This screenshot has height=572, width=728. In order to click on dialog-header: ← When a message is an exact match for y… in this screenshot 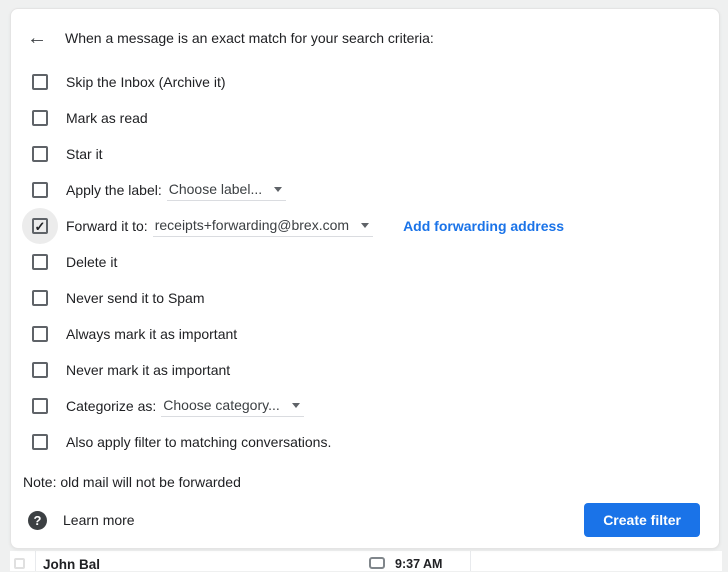, I will do `click(365, 32)`.